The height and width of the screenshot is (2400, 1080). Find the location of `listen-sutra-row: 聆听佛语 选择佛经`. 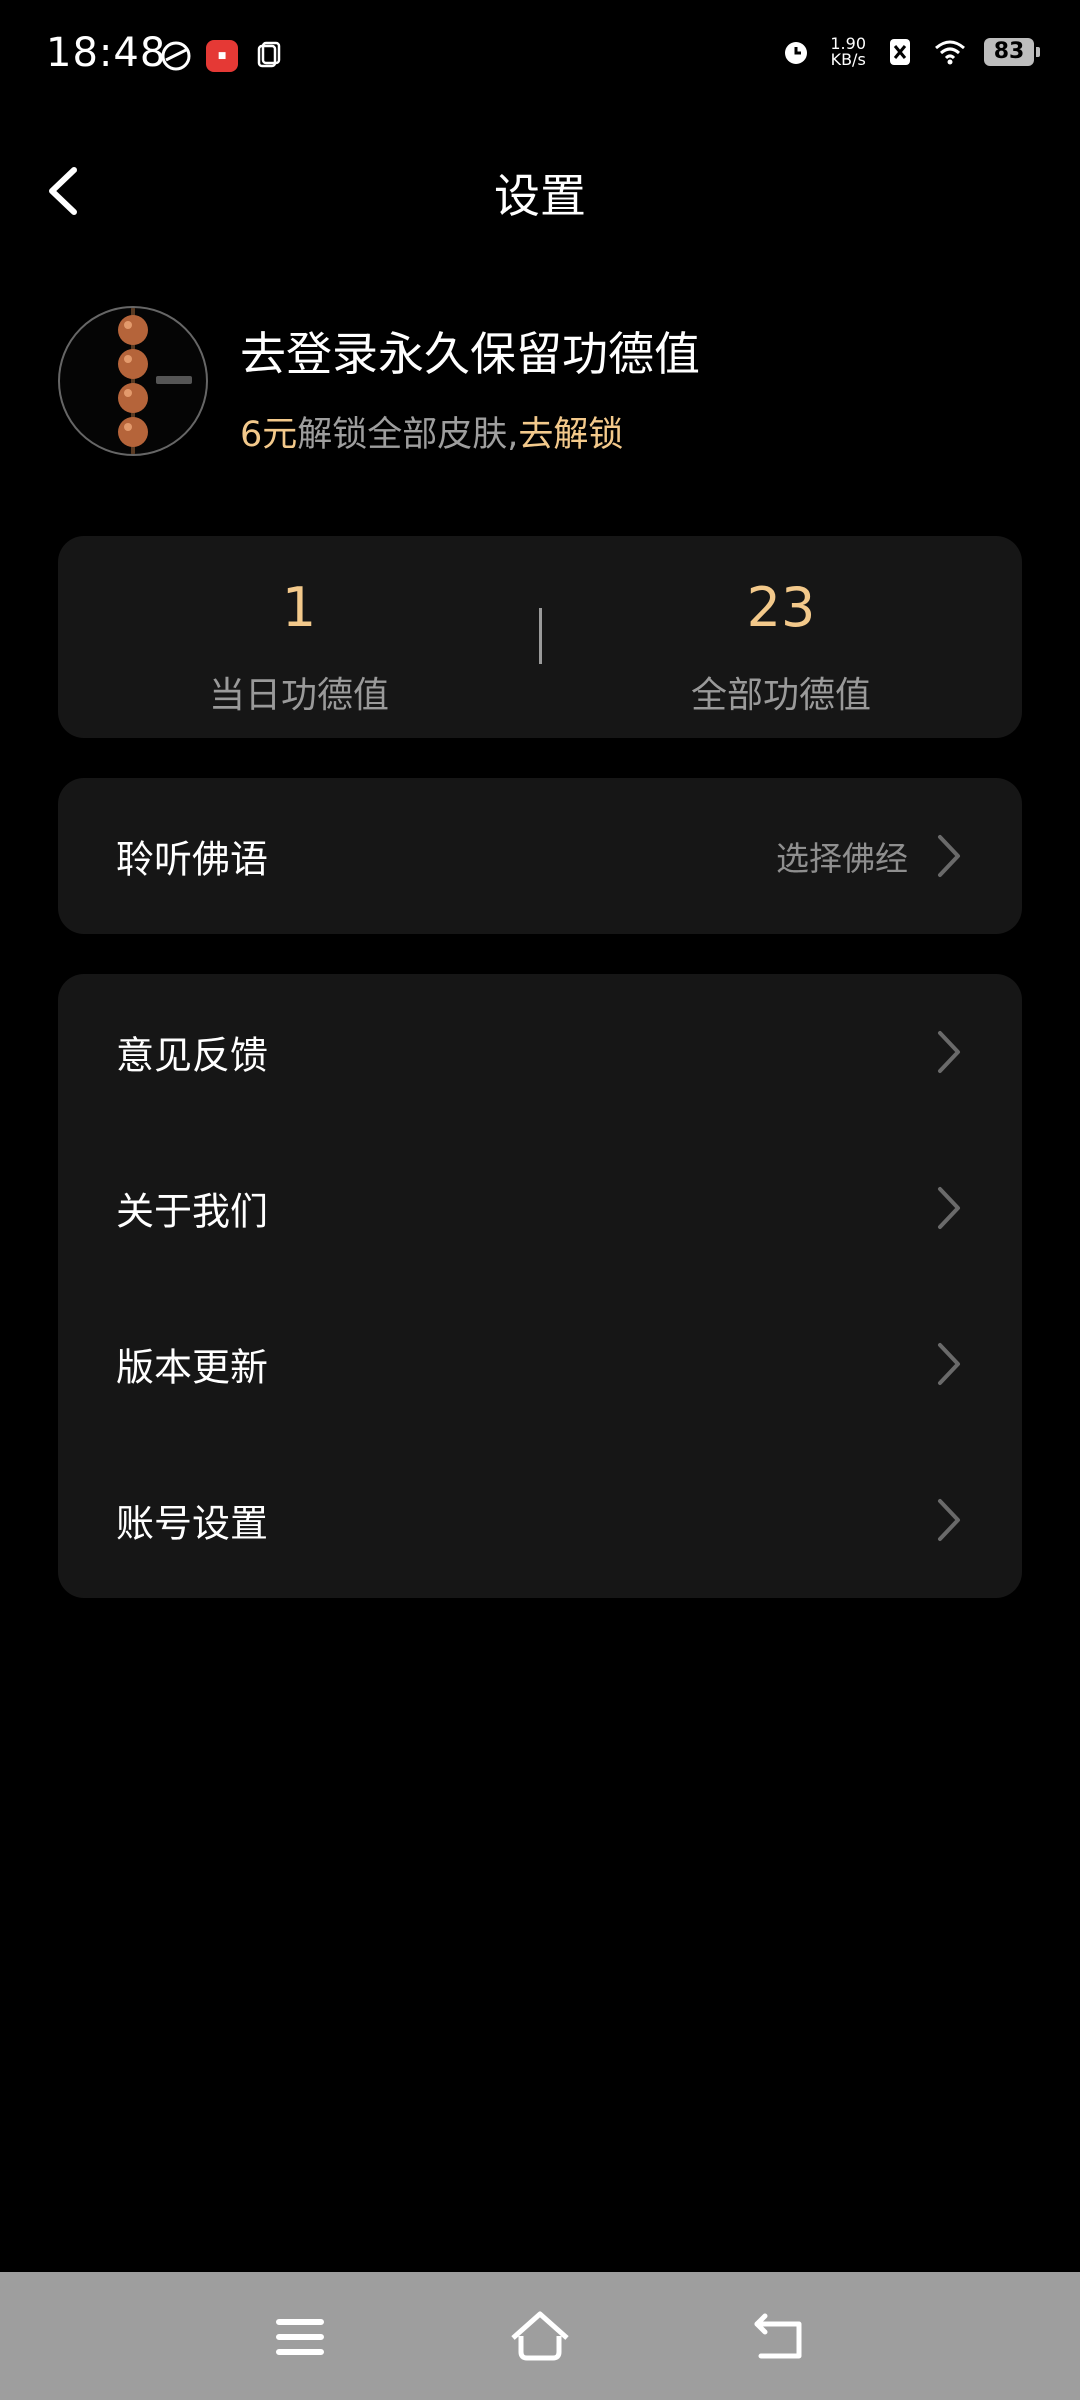

listen-sutra-row: 聆听佛语 选择佛经 is located at coordinates (540, 856).